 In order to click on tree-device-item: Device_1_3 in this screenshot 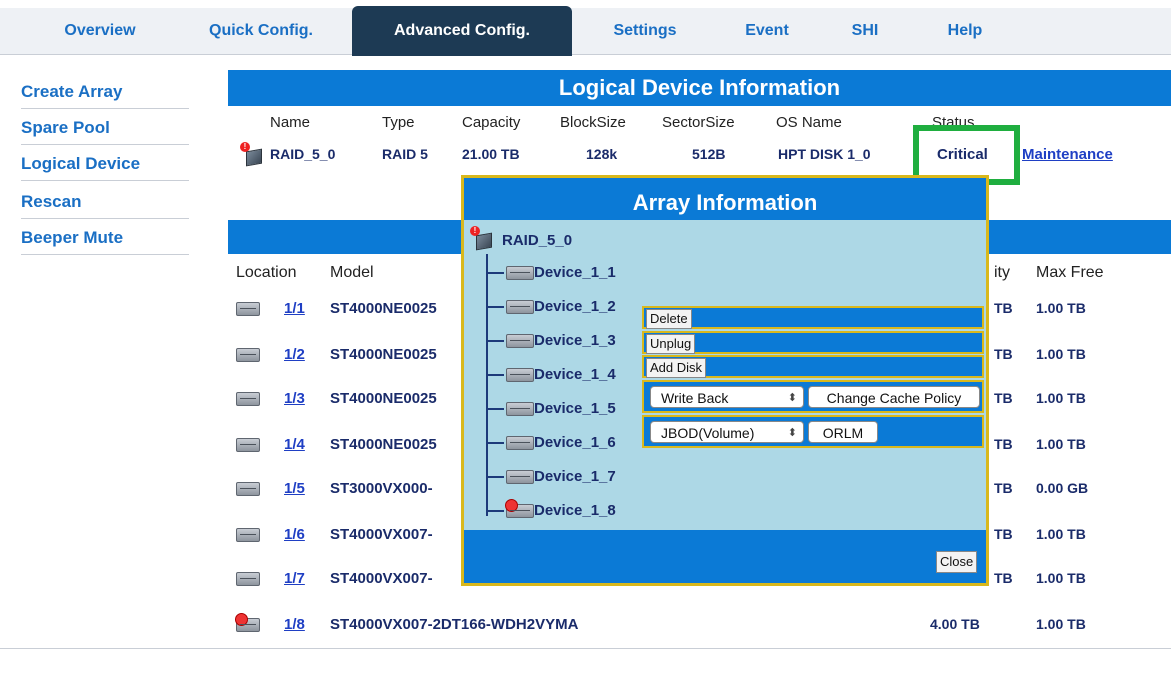, I will do `click(575, 340)`.